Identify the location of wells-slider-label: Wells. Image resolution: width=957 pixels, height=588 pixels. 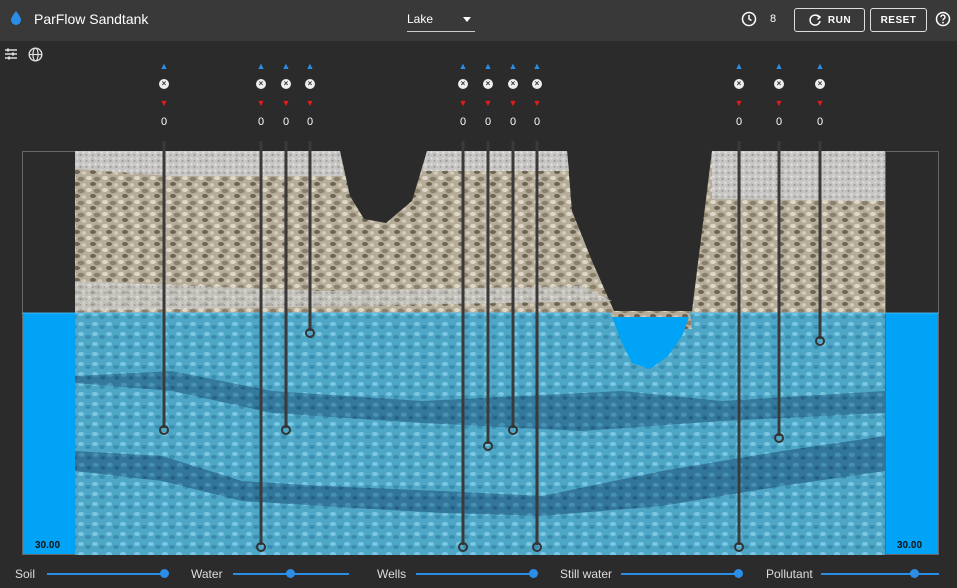
(392, 574).